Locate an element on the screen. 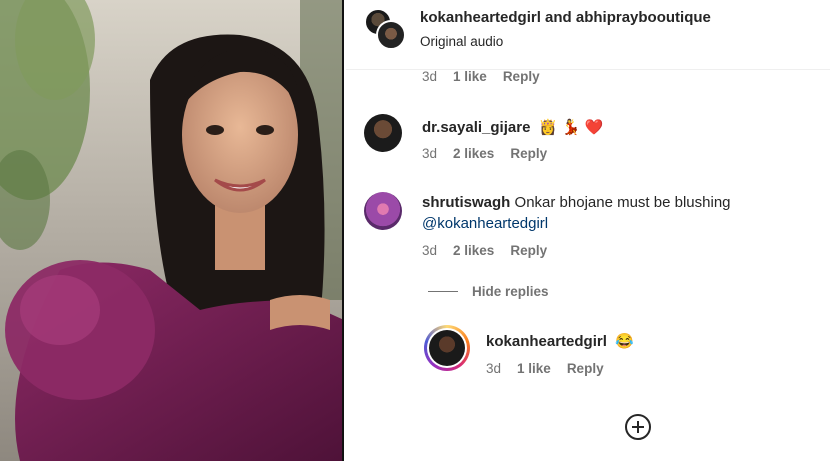  reply-likes: 1 like is located at coordinates (534, 368).